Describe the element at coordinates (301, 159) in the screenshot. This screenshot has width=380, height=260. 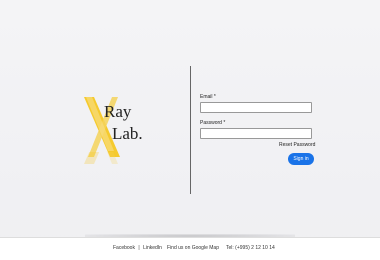
I see `sign-in-button: Sign in` at that location.